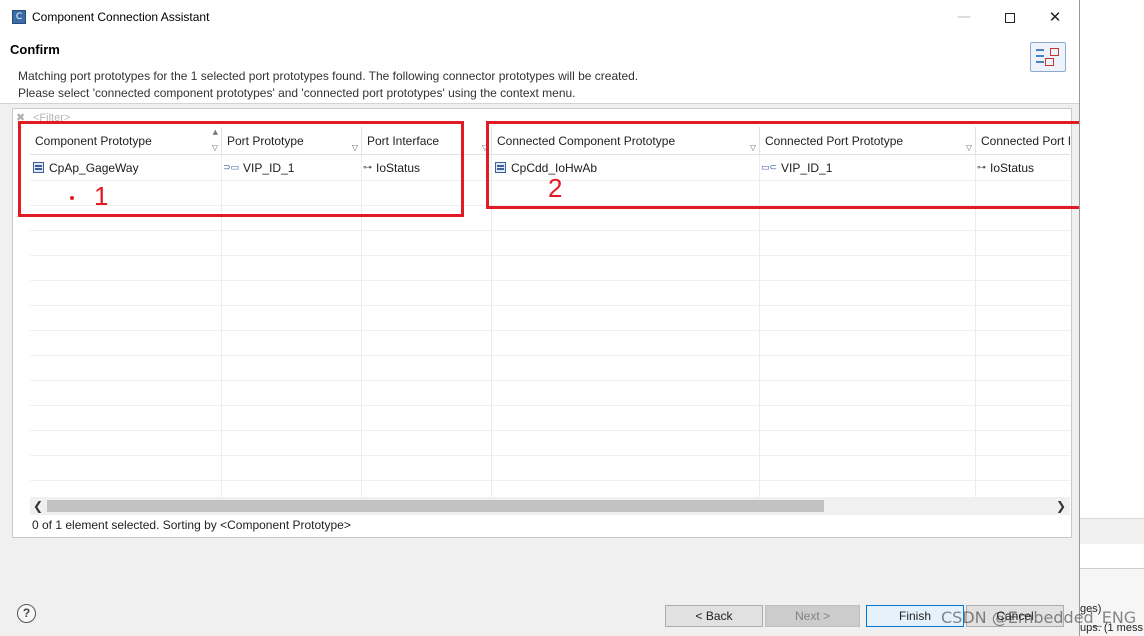  Describe the element at coordinates (964, 17) in the screenshot. I see `minimize-button: —` at that location.